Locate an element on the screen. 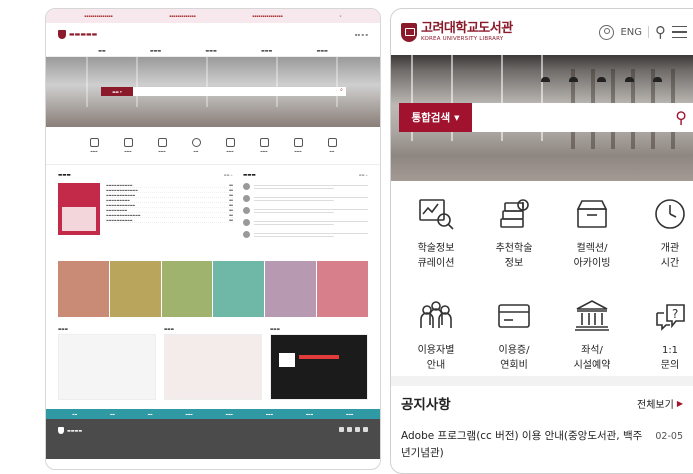 The image size is (693, 474). search-bar: 통합검색 ▼ ⚲ is located at coordinates (546, 117).